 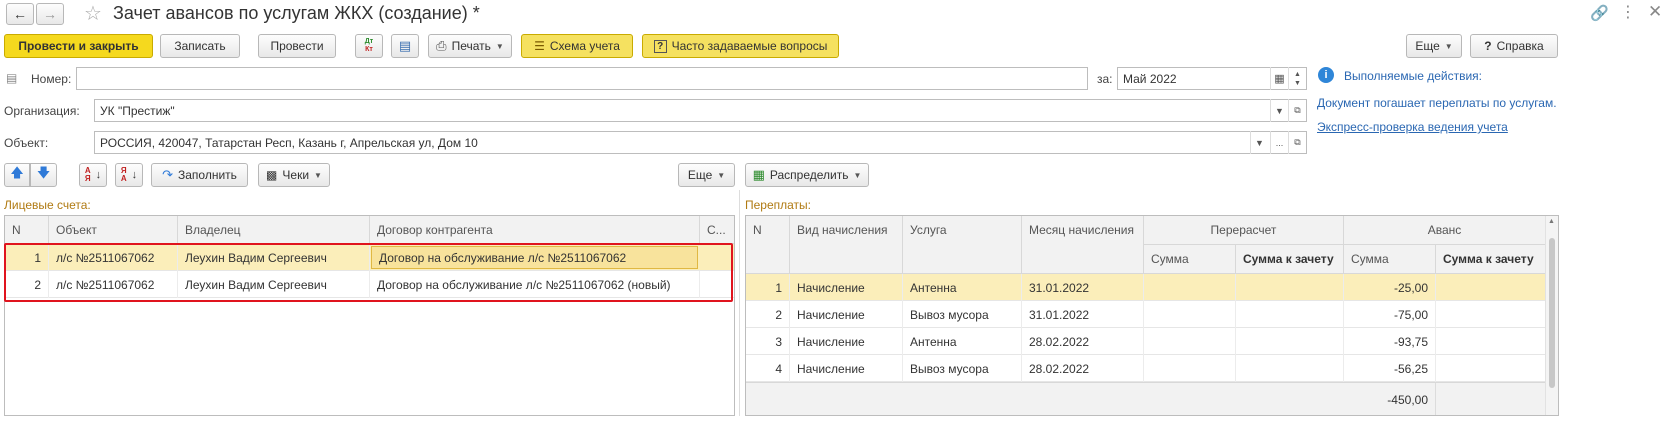 I want to click on object-label: Объект:, so click(x=26, y=143).